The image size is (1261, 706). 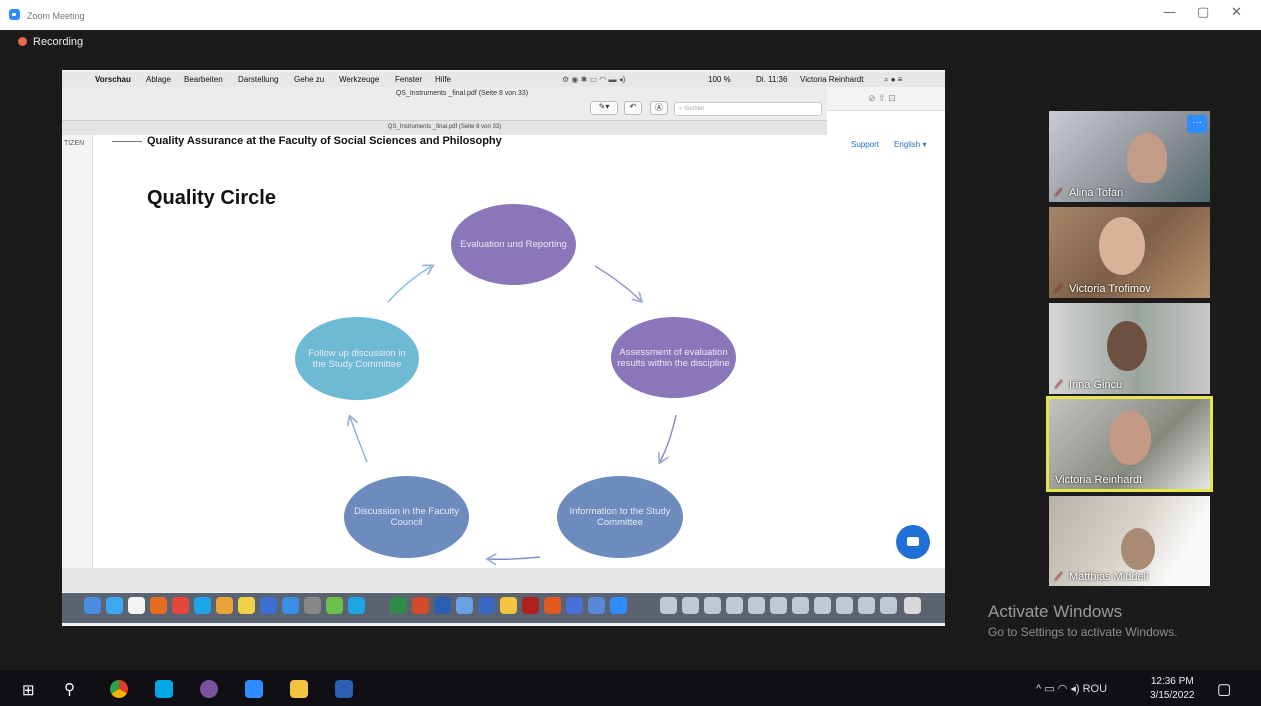 What do you see at coordinates (1169, 12) in the screenshot?
I see `minimize-button: —` at bounding box center [1169, 12].